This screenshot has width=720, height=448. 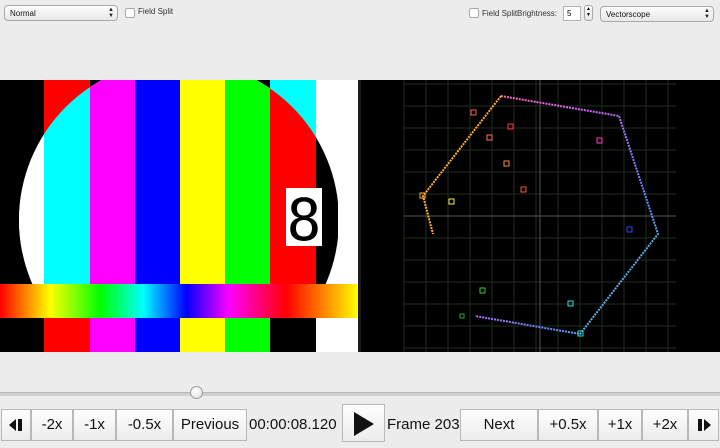 What do you see at coordinates (537, 13) in the screenshot?
I see `brightness-label: Brightness:` at bounding box center [537, 13].